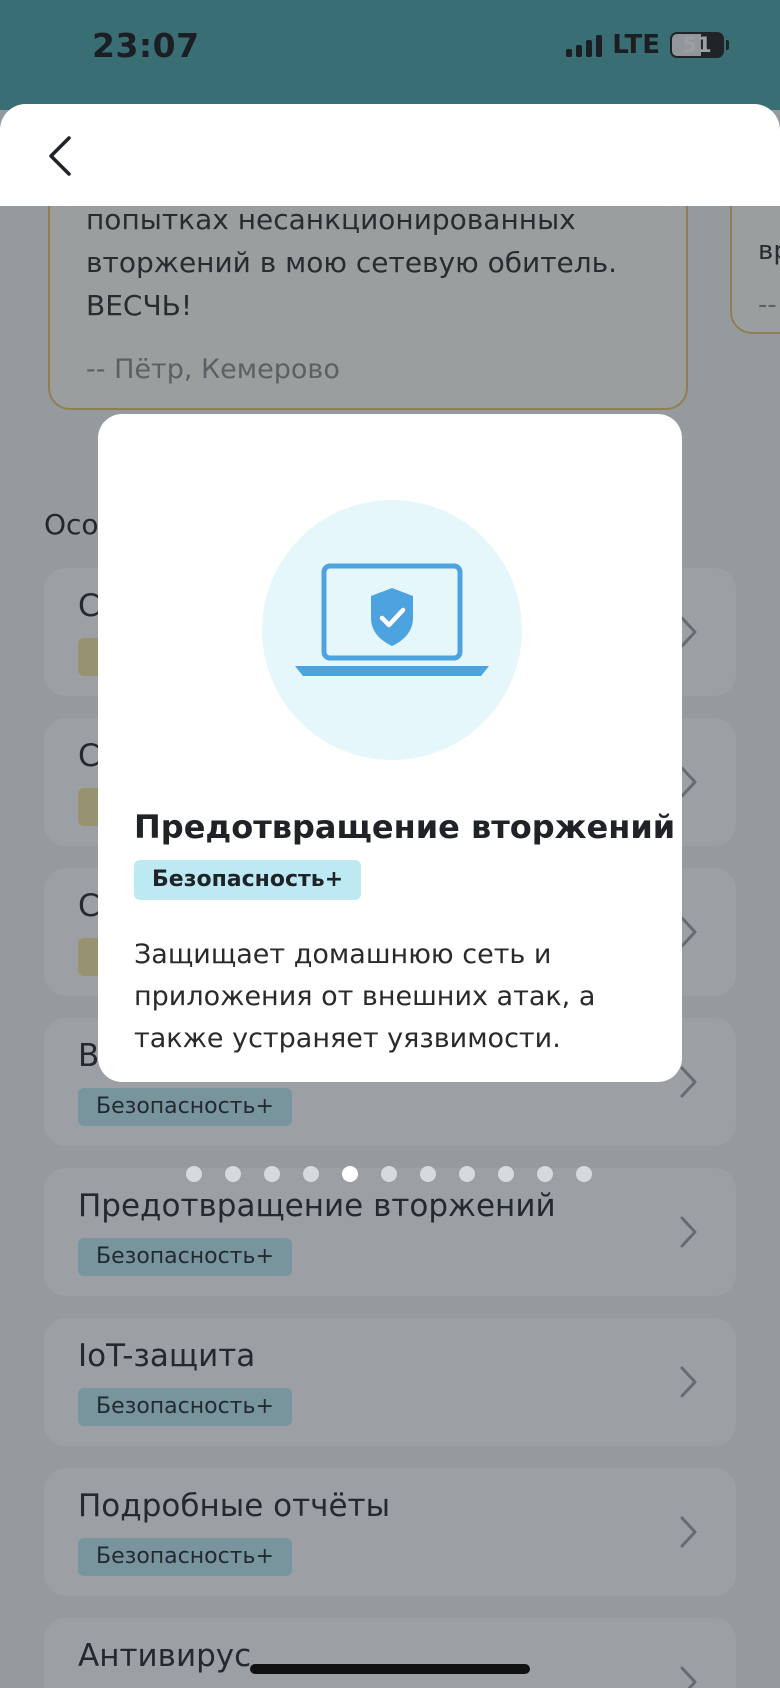 This screenshot has height=1688, width=780. What do you see at coordinates (405, 827) in the screenshot?
I see `modal-title: Предотвращение вторжений` at bounding box center [405, 827].